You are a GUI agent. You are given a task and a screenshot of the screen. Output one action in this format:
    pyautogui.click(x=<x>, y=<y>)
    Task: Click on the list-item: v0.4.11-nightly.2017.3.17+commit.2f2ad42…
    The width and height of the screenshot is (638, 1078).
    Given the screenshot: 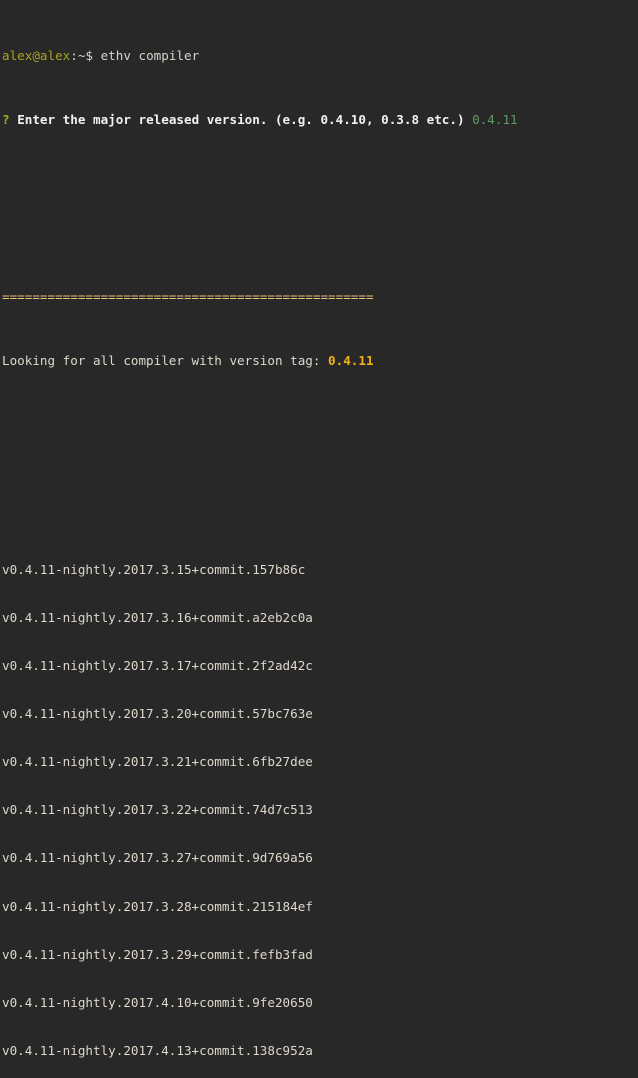 What is the action you would take?
    pyautogui.click(x=157, y=665)
    